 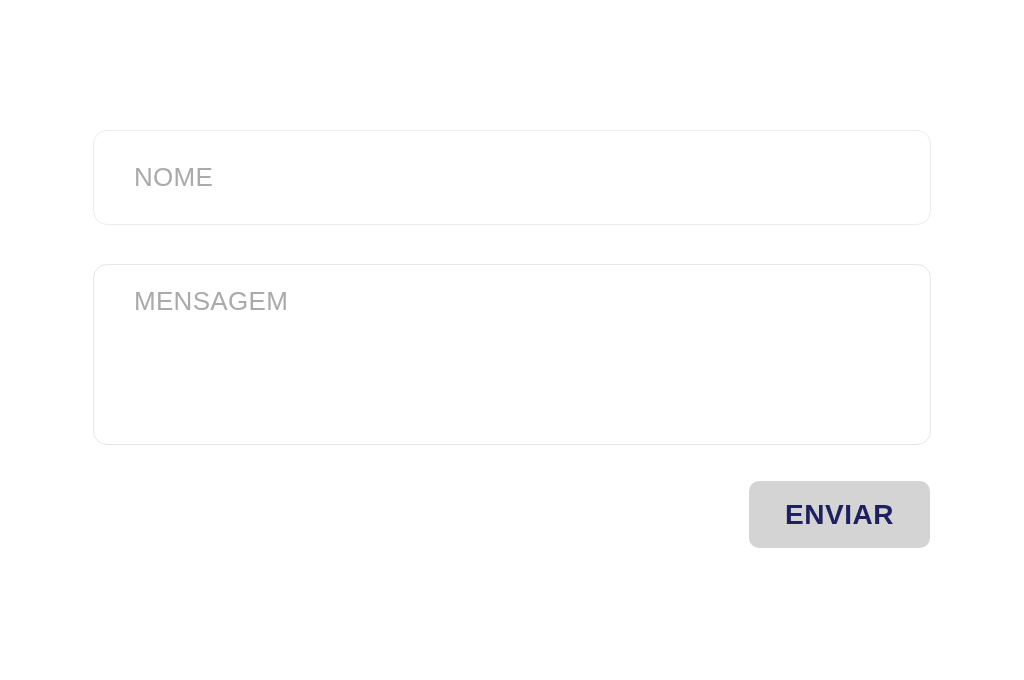 What do you see at coordinates (839, 514) in the screenshot?
I see `send-button: ENVIAR` at bounding box center [839, 514].